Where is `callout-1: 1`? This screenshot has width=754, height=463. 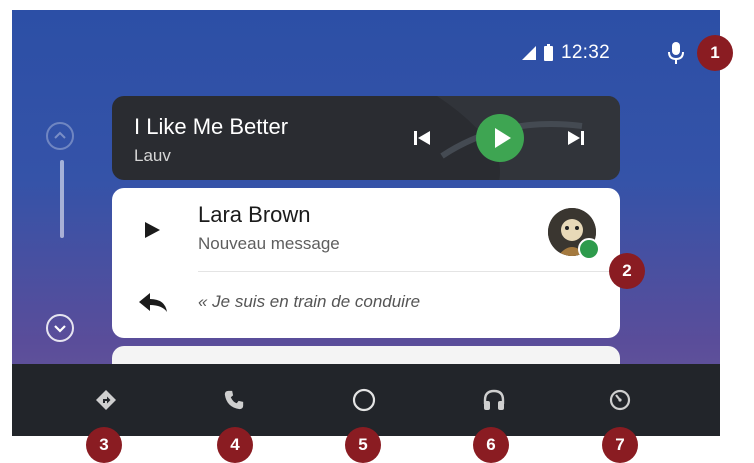
callout-1: 1 is located at coordinates (715, 53).